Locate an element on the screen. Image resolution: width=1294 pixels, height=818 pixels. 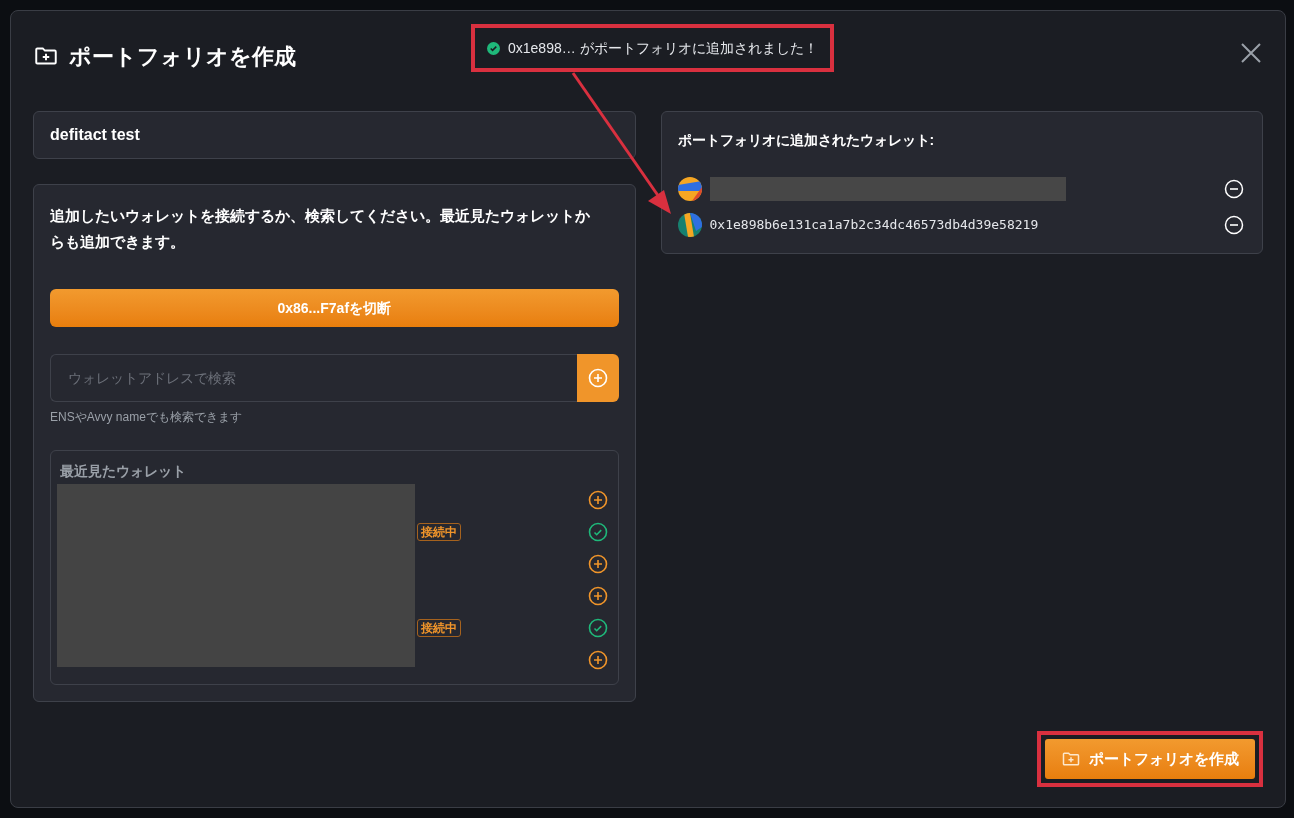
add-button is located at coordinates (597, 378).